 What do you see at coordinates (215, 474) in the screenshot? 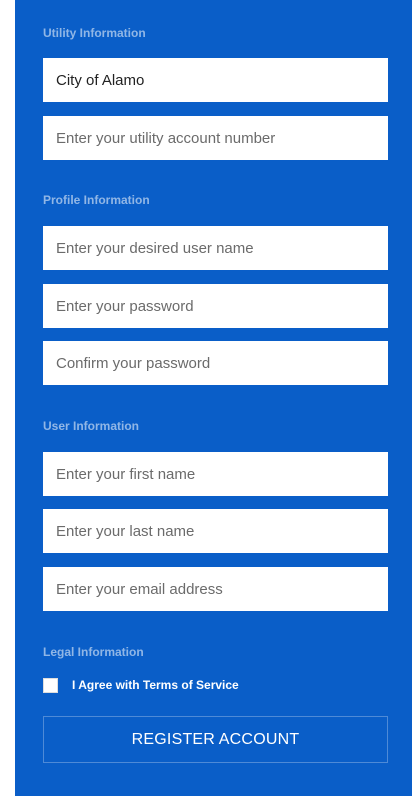
I see `first-name-field` at bounding box center [215, 474].